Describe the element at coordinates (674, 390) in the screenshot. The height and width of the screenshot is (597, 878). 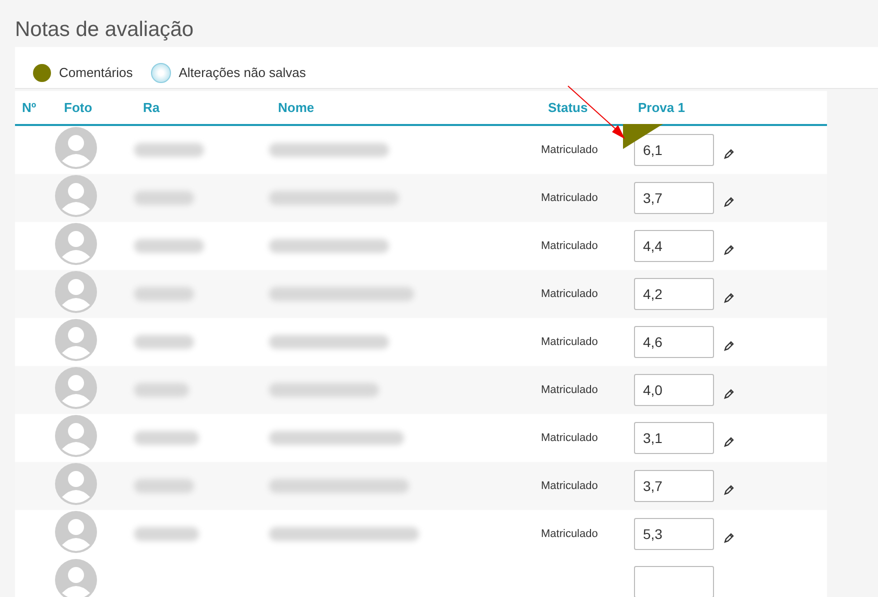
I see `grade-input: 4,0` at that location.